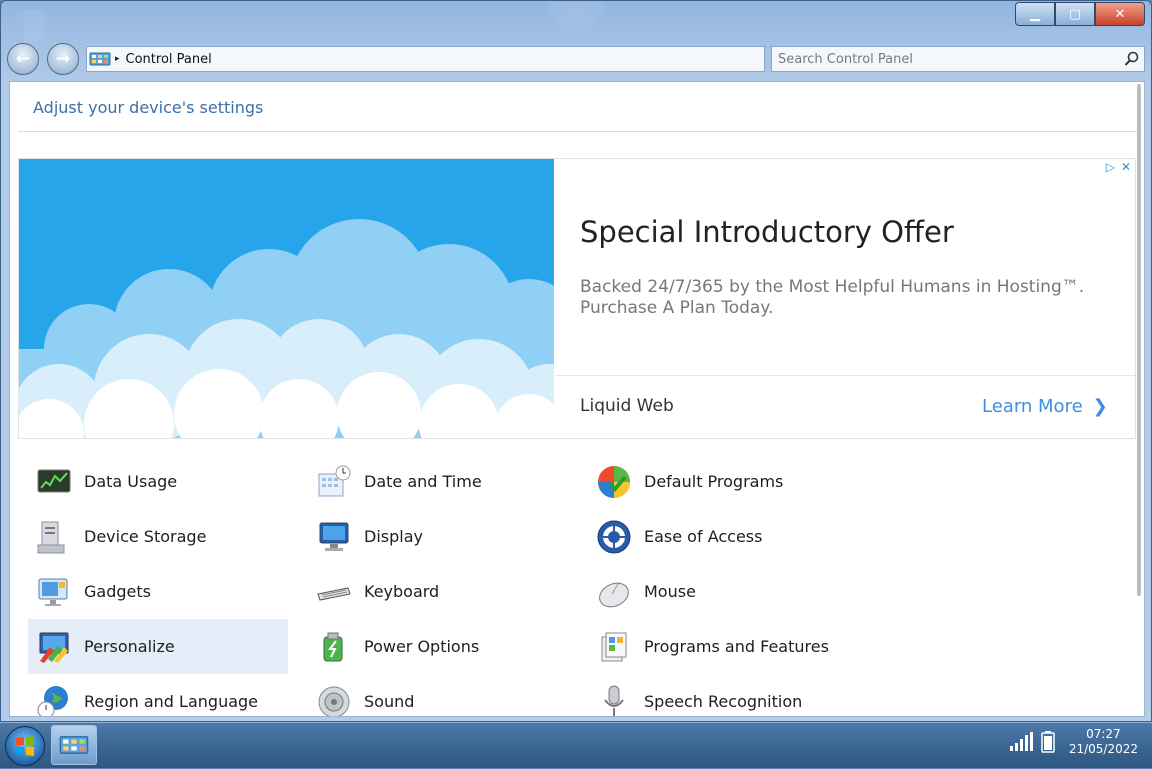  What do you see at coordinates (1139, 340) in the screenshot?
I see `vertical-scrollbar` at bounding box center [1139, 340].